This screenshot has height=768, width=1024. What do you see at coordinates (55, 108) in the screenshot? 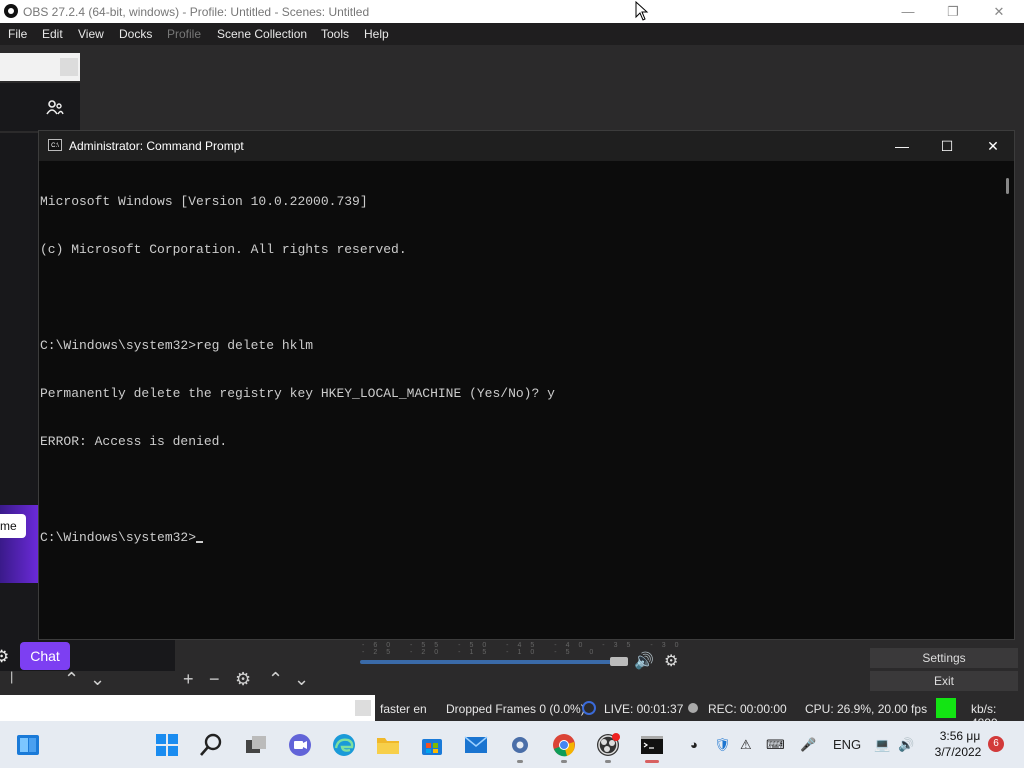
I see `people-icon` at bounding box center [55, 108].